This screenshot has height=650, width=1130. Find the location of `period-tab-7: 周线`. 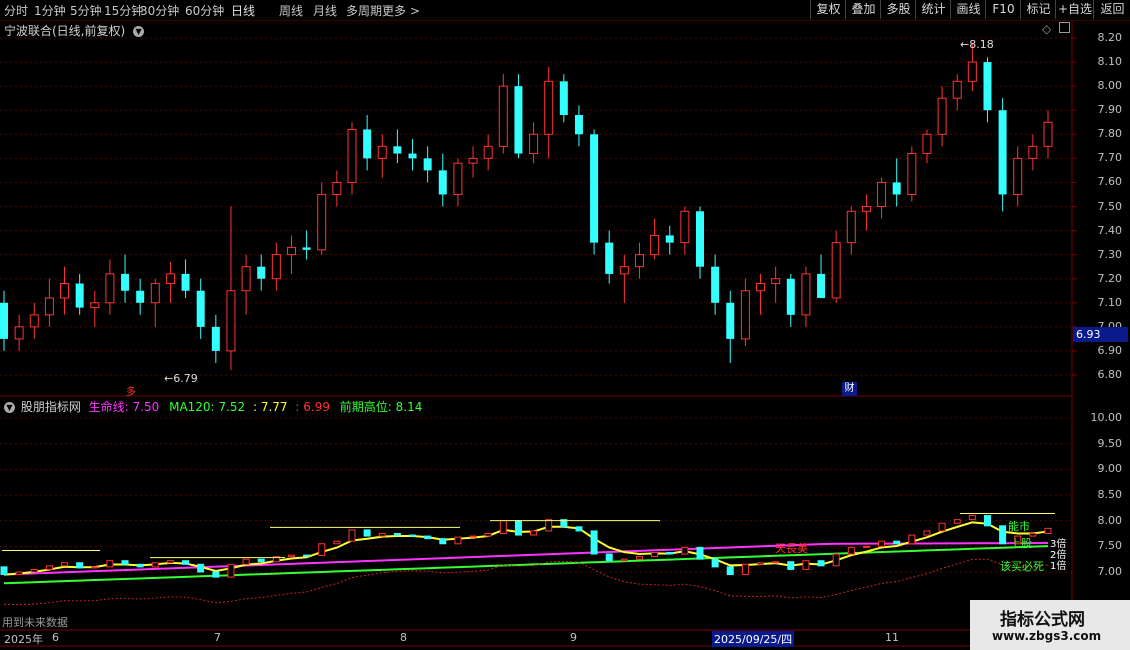

period-tab-7: 周线 is located at coordinates (291, 10).